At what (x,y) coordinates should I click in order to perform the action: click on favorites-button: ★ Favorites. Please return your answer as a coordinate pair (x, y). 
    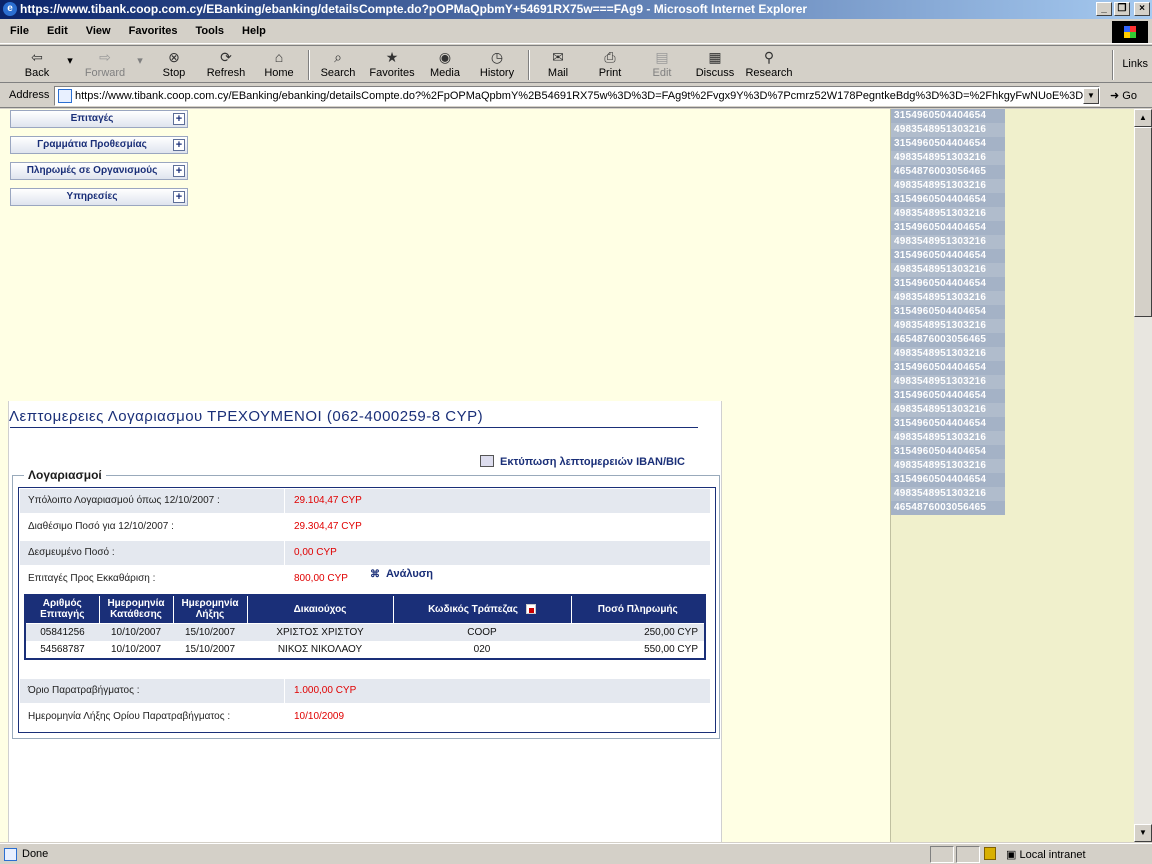
    Looking at the image, I should click on (392, 65).